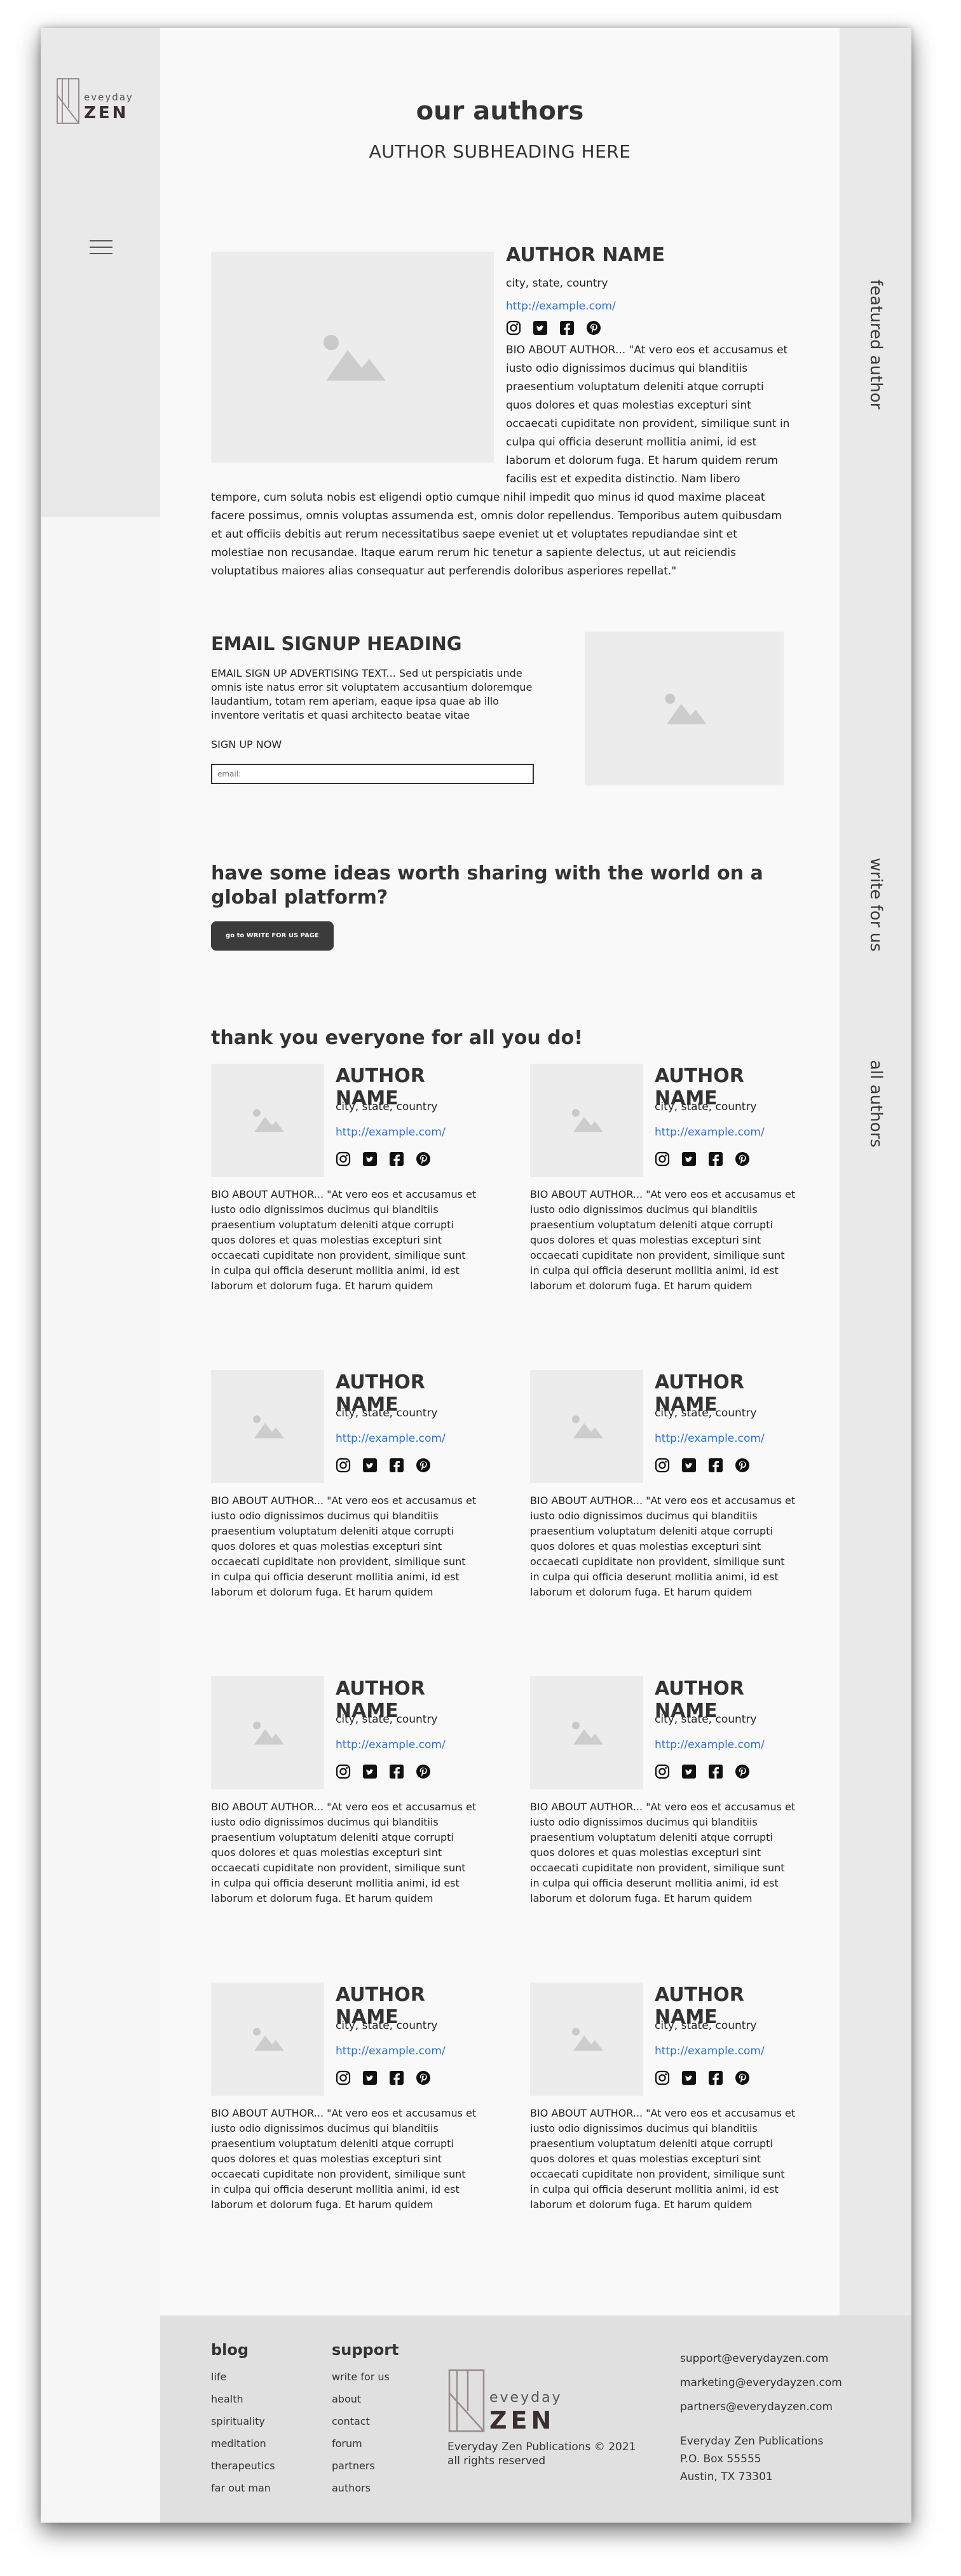 This screenshot has width=961, height=2576. I want to click on footer-link-contact: contact, so click(361, 2426).